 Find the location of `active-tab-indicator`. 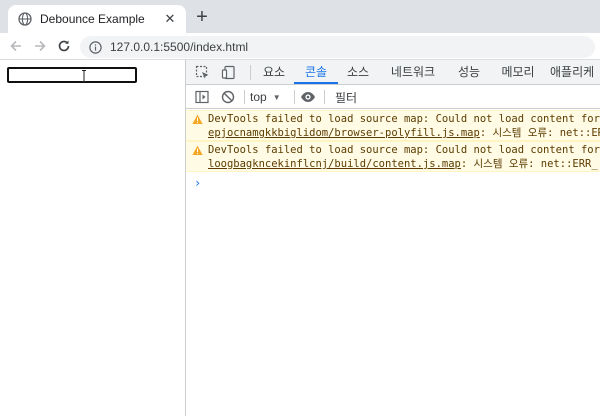

active-tab-indicator is located at coordinates (316, 83).